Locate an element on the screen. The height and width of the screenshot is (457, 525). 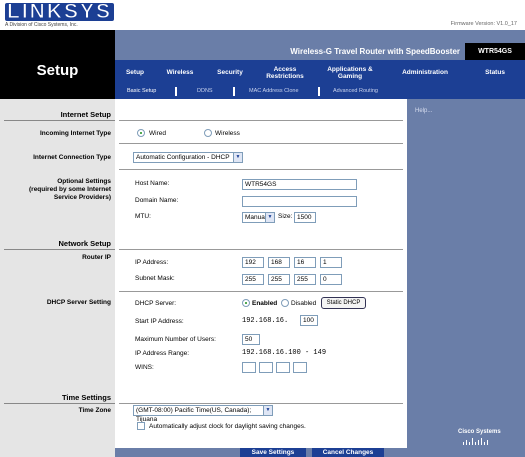
save-settings-button: Save Settings is located at coordinates (273, 452).